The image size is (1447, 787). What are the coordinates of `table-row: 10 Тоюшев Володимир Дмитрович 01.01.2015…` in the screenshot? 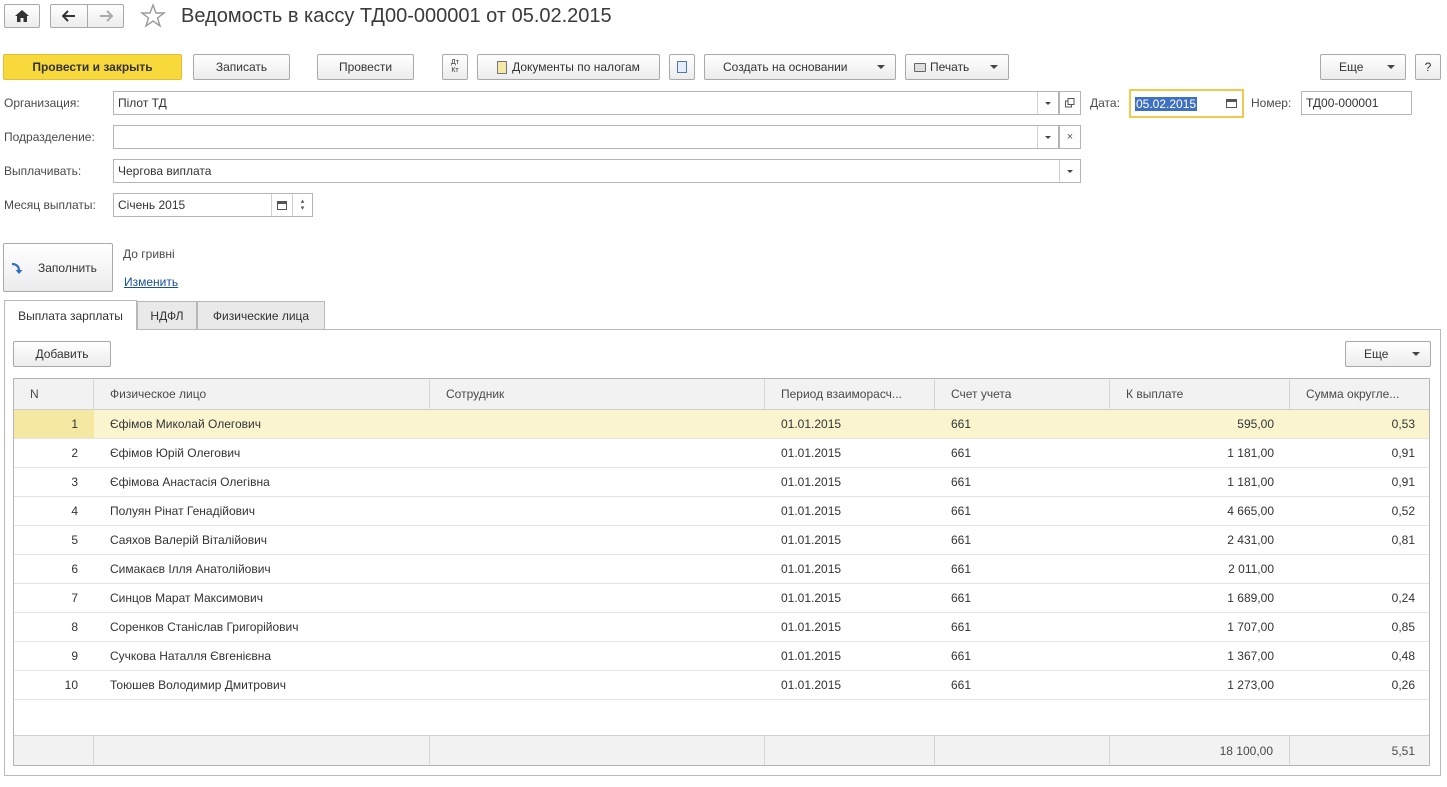 It's located at (721, 685).